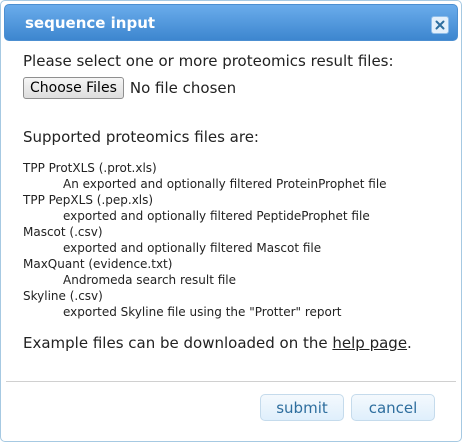 The width and height of the screenshot is (462, 442). Describe the element at coordinates (141, 137) in the screenshot. I see `supported-heading: Supported proteomics files are:` at that location.